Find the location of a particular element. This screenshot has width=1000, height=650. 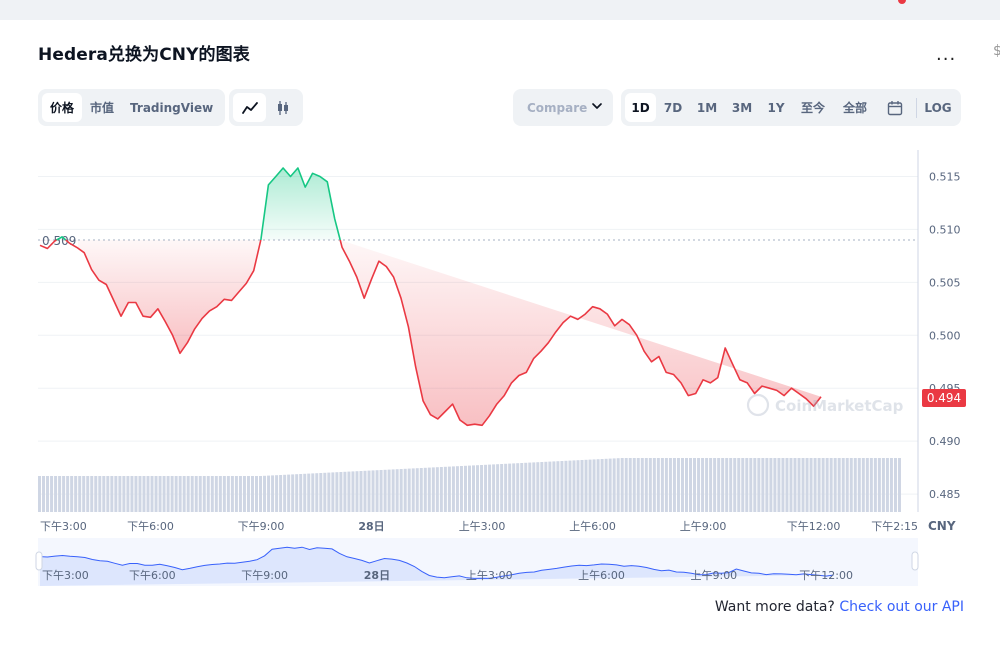

area-fill-down is located at coordinates (580, 333).